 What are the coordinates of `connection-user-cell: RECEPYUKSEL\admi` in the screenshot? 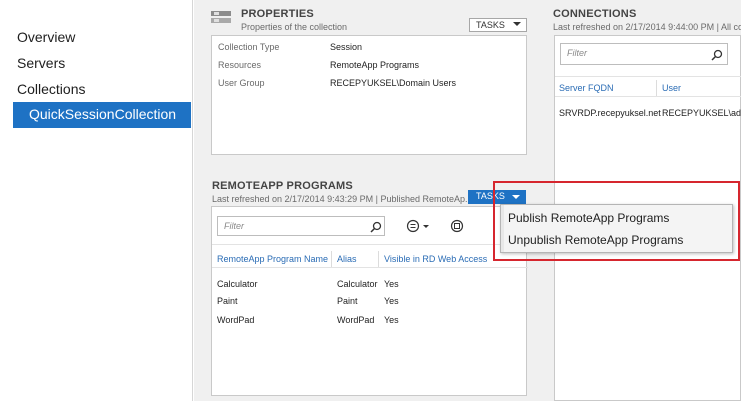 It's located at (701, 113).